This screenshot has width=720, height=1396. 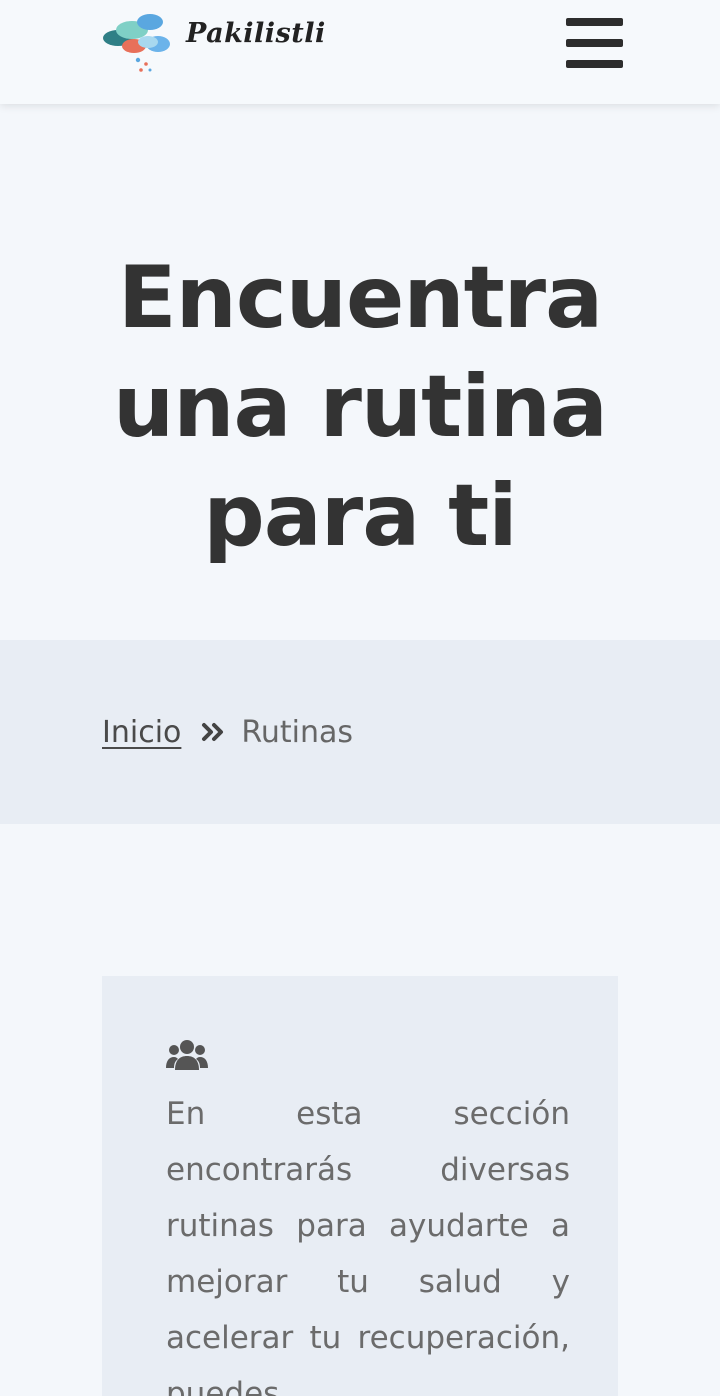 What do you see at coordinates (360, 298) in the screenshot?
I see `page-title-line-1: Encuentra` at bounding box center [360, 298].